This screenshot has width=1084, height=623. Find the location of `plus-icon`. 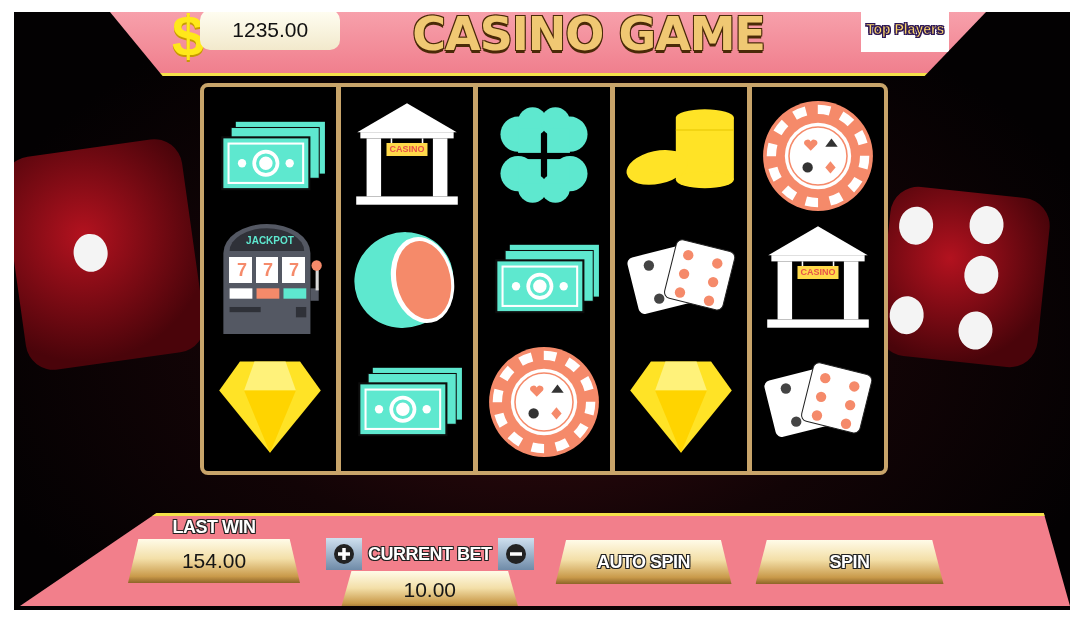

plus-icon is located at coordinates (344, 554).